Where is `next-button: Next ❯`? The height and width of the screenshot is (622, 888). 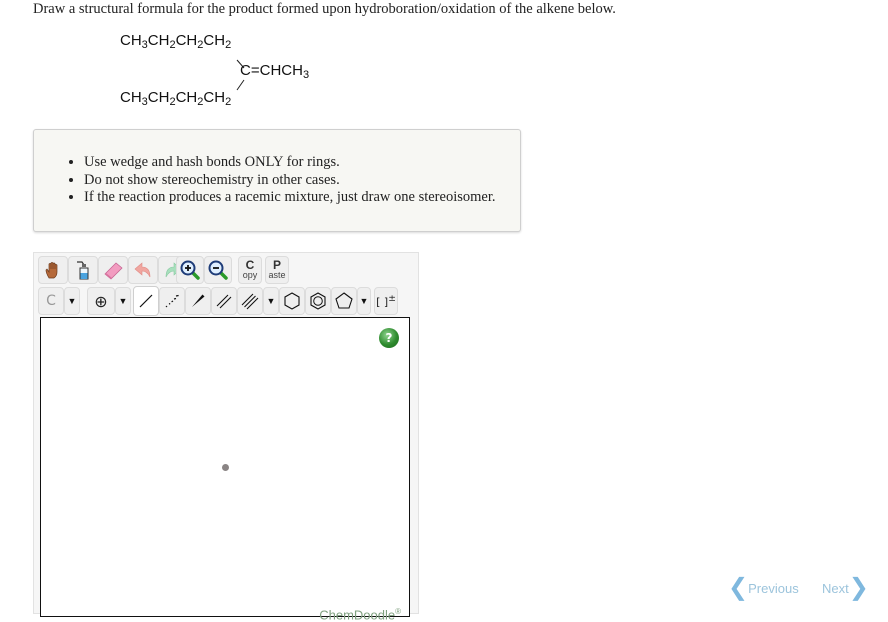 next-button: Next ❯ is located at coordinates (845, 588).